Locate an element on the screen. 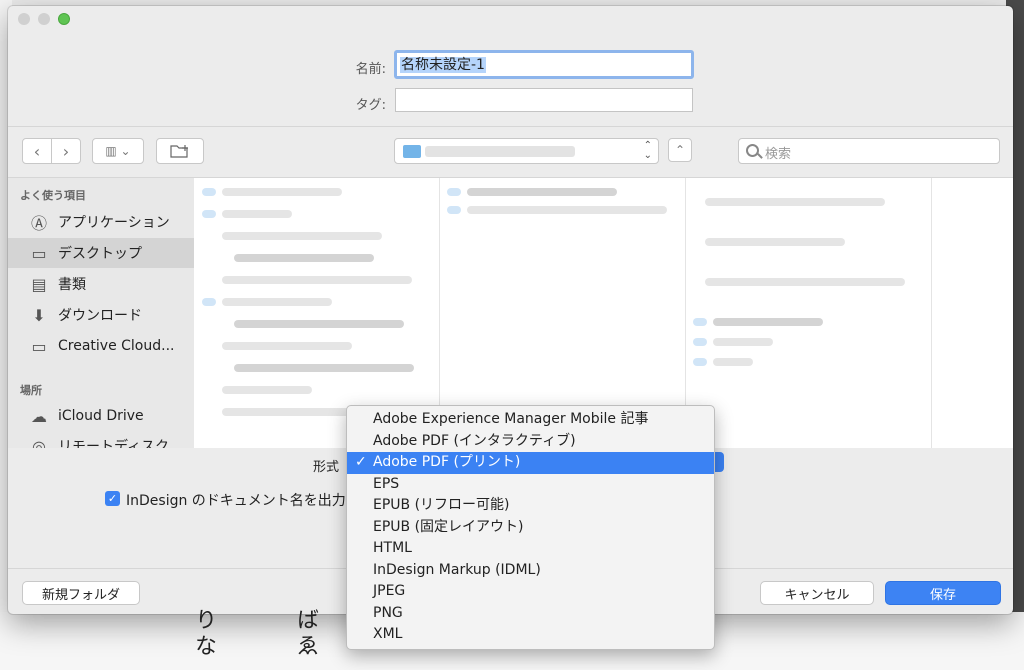 The height and width of the screenshot is (670, 1024). zoom-window-button is located at coordinates (64, 19).